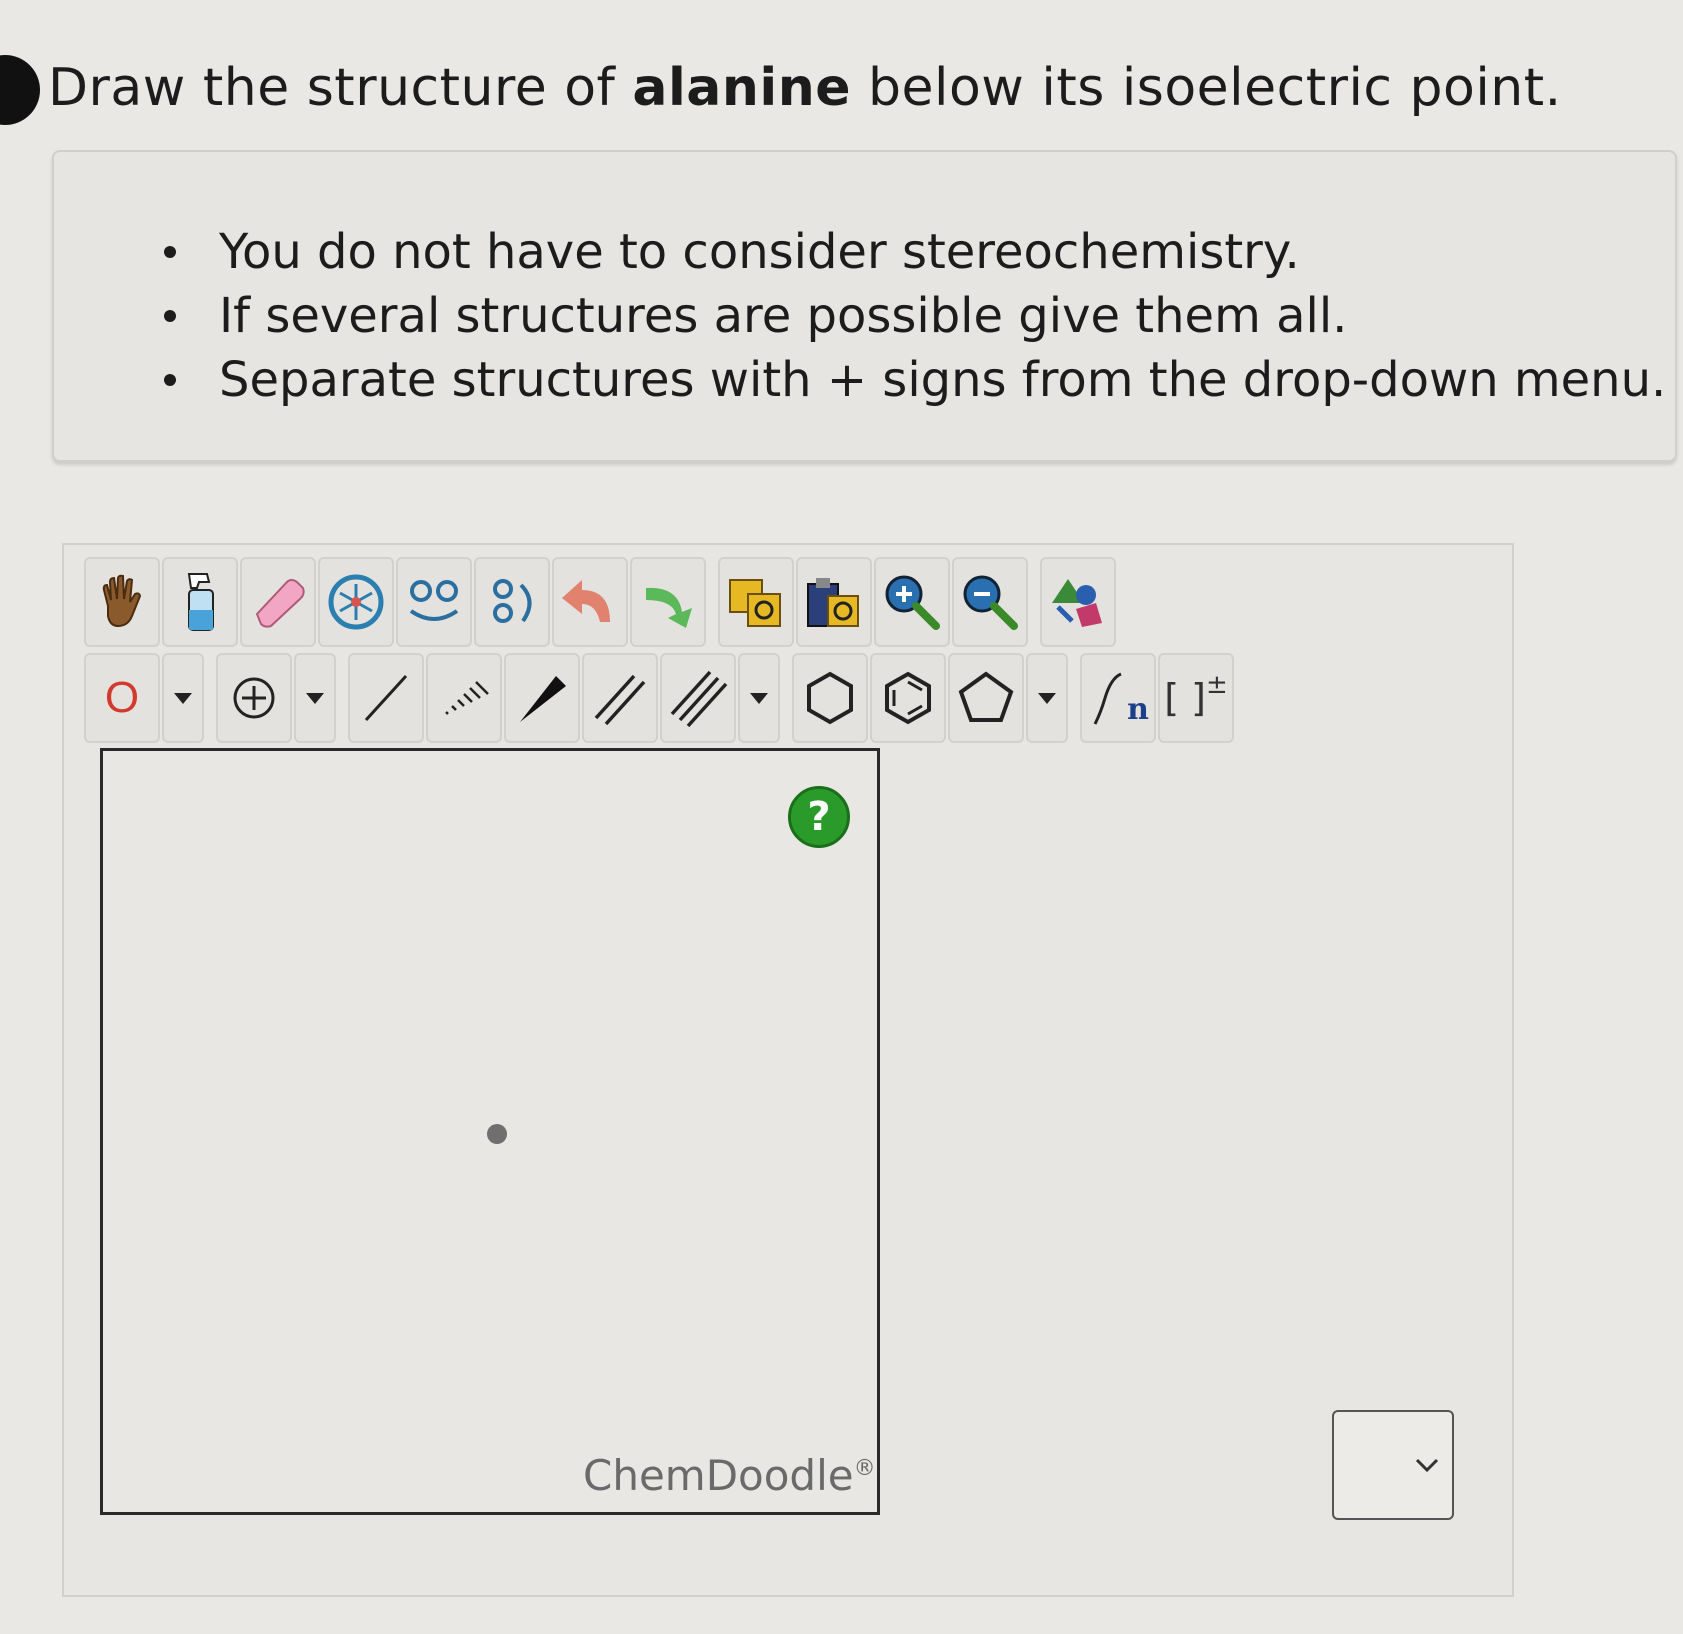  I want to click on copy-molecule-icon, so click(755, 603).